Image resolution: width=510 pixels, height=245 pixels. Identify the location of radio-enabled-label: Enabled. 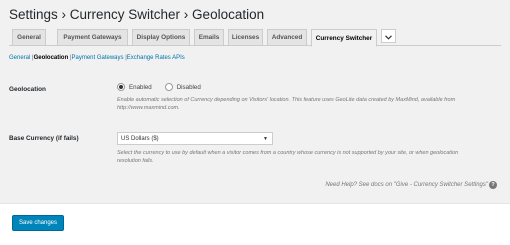
(140, 87).